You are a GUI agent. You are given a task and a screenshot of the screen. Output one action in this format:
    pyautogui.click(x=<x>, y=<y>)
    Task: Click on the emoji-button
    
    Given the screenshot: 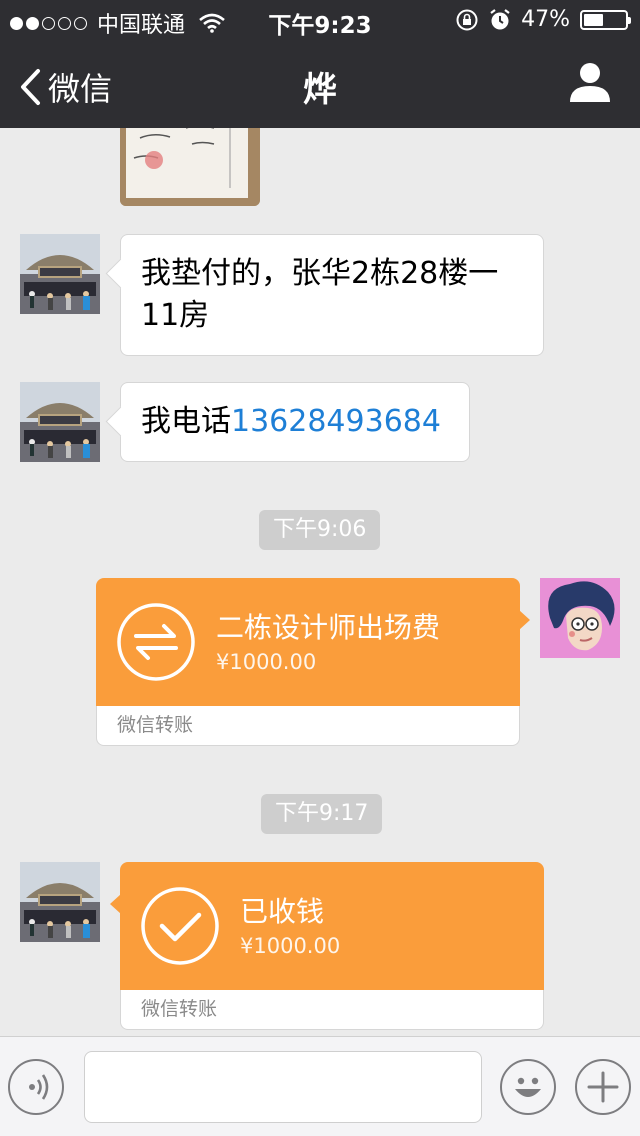 What is the action you would take?
    pyautogui.click(x=528, y=1087)
    